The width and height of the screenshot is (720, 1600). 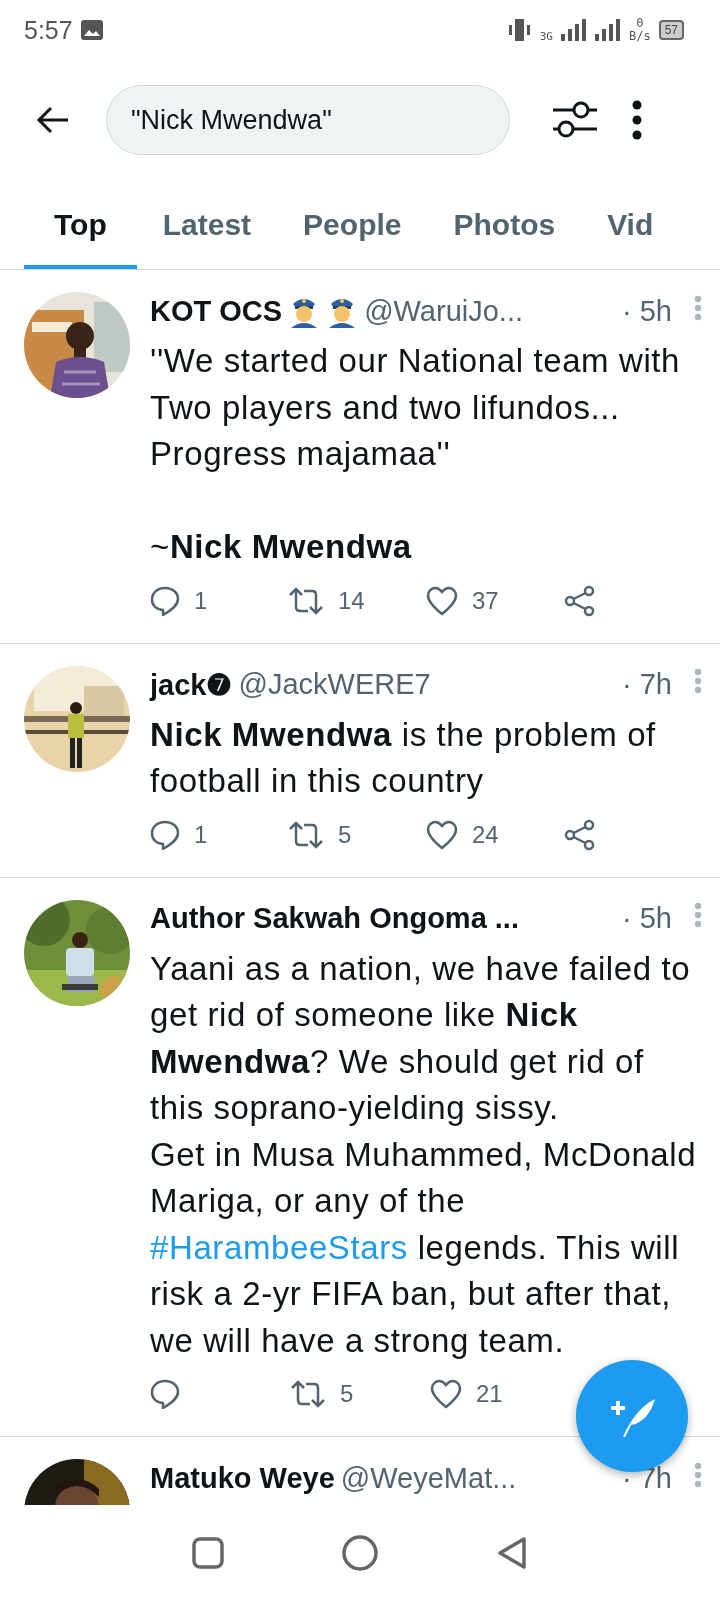 I want to click on tab: Photos, so click(x=504, y=224).